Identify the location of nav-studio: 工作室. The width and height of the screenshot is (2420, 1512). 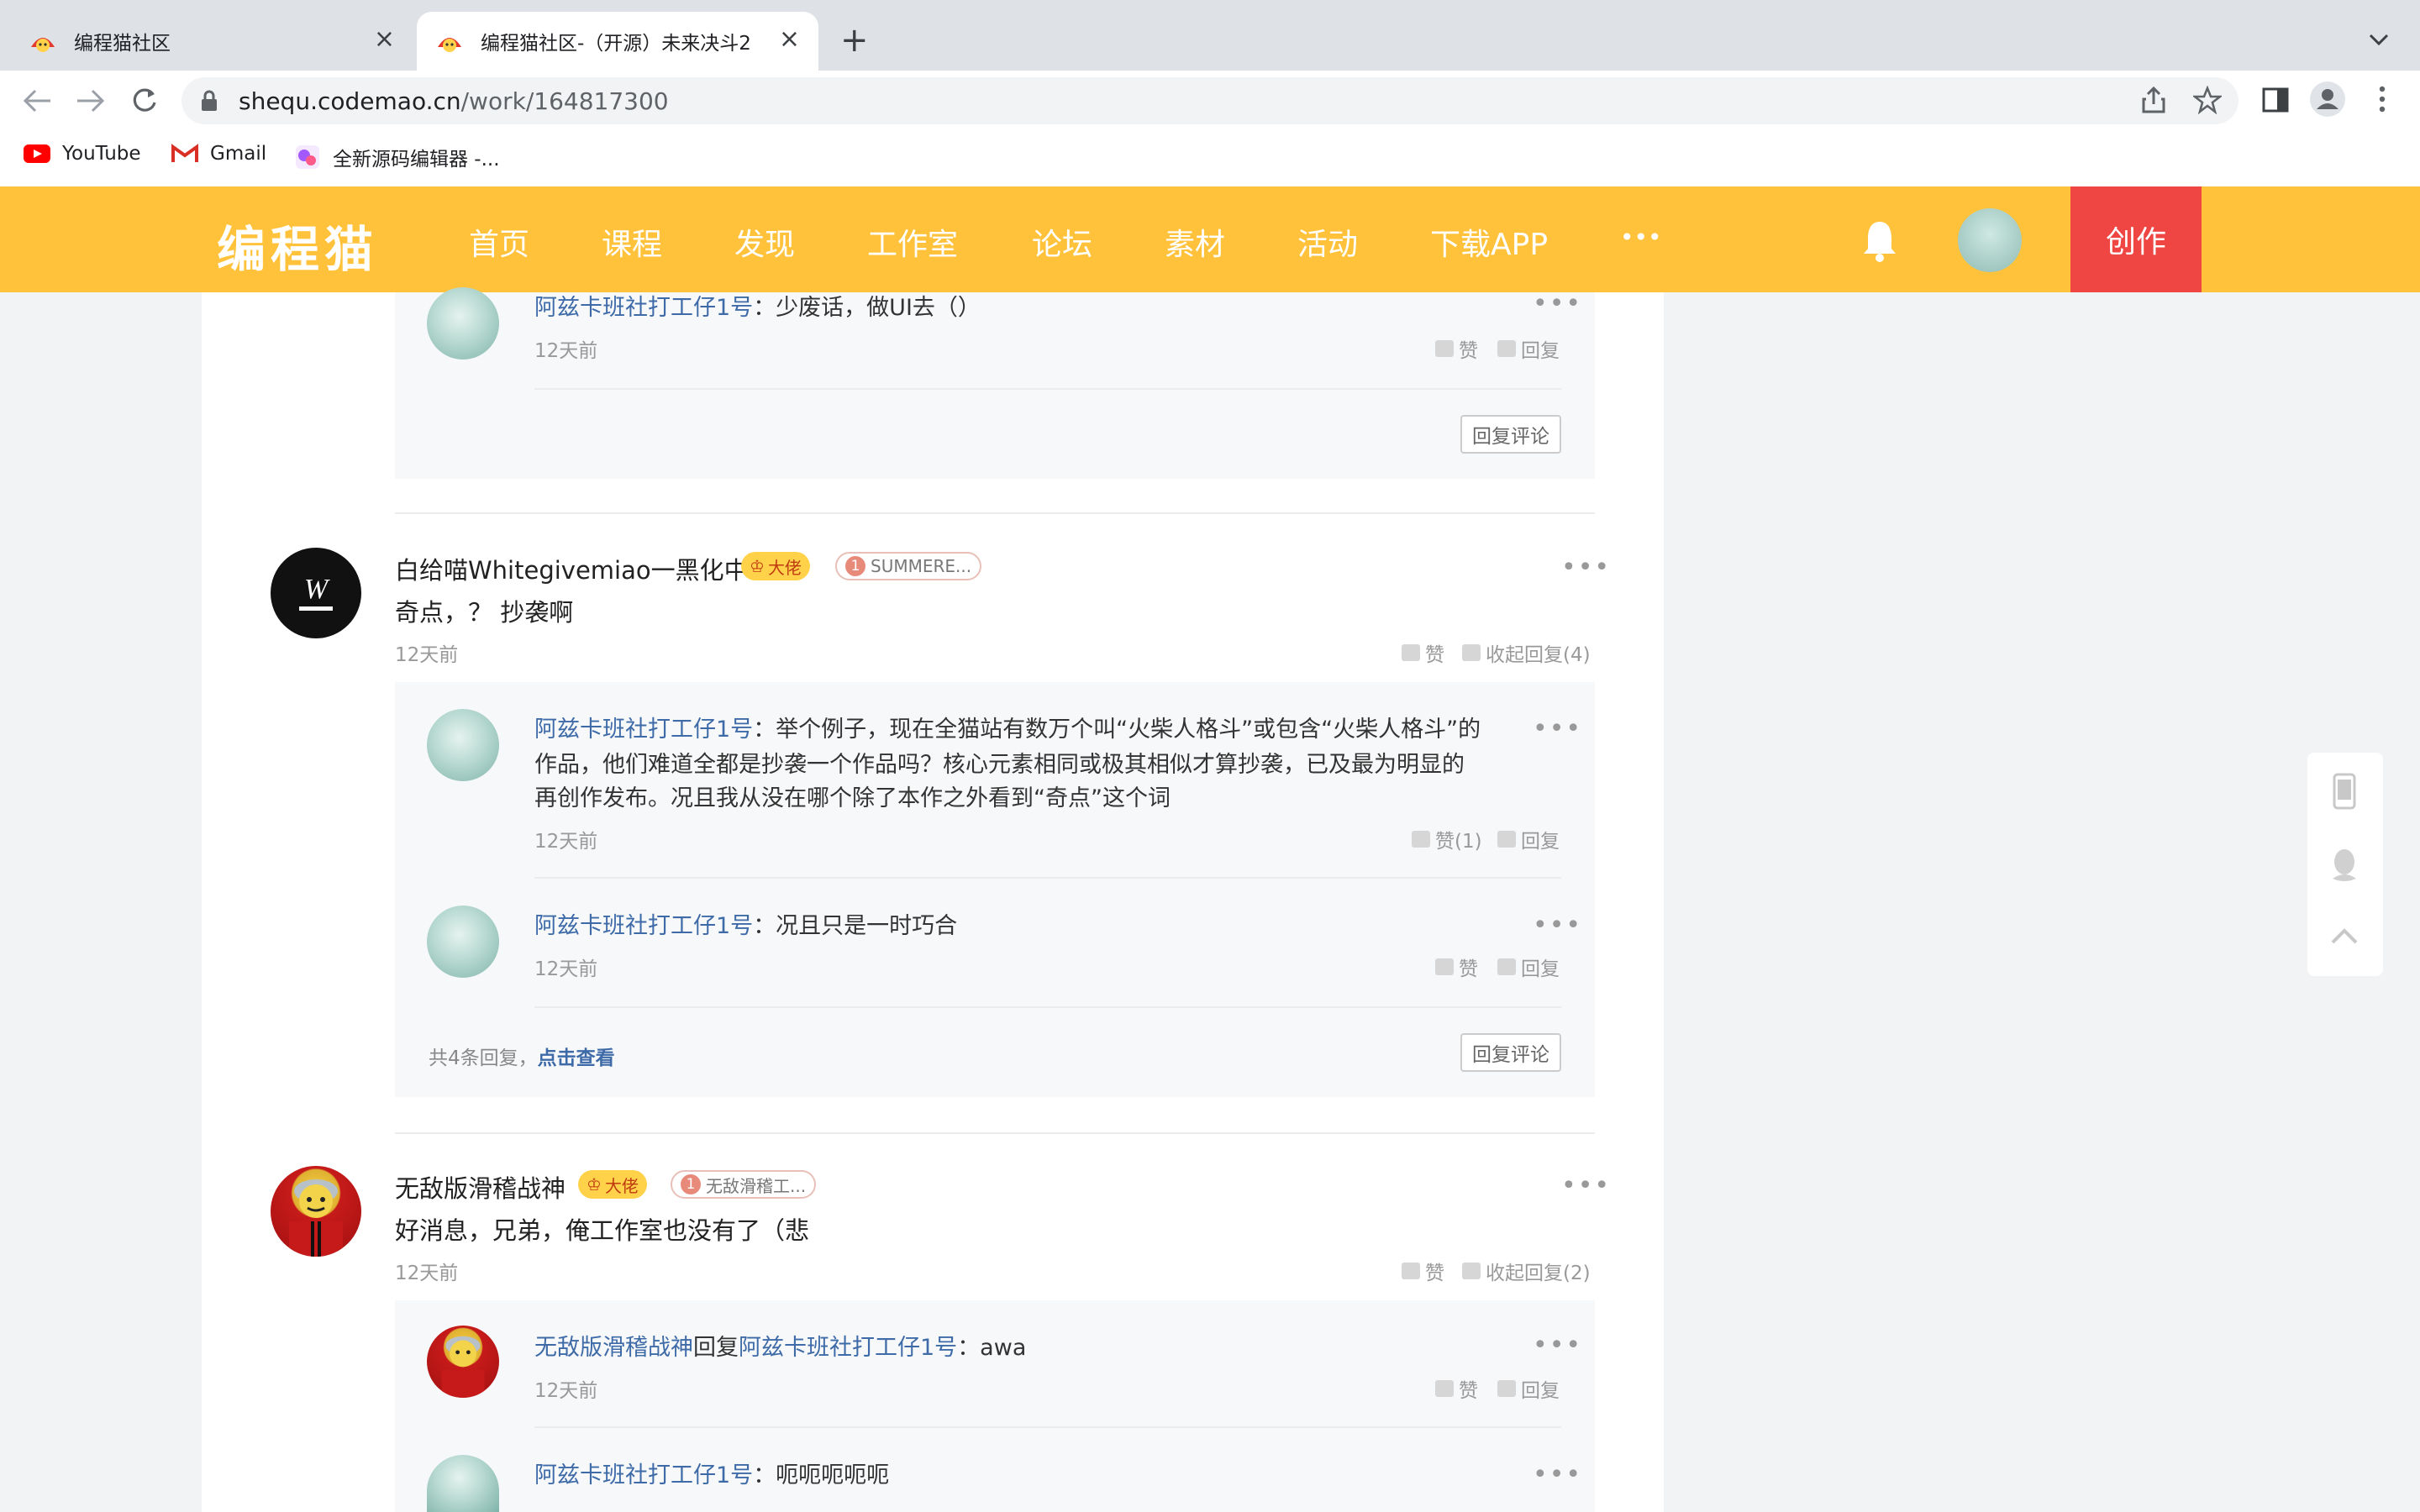
(912, 242).